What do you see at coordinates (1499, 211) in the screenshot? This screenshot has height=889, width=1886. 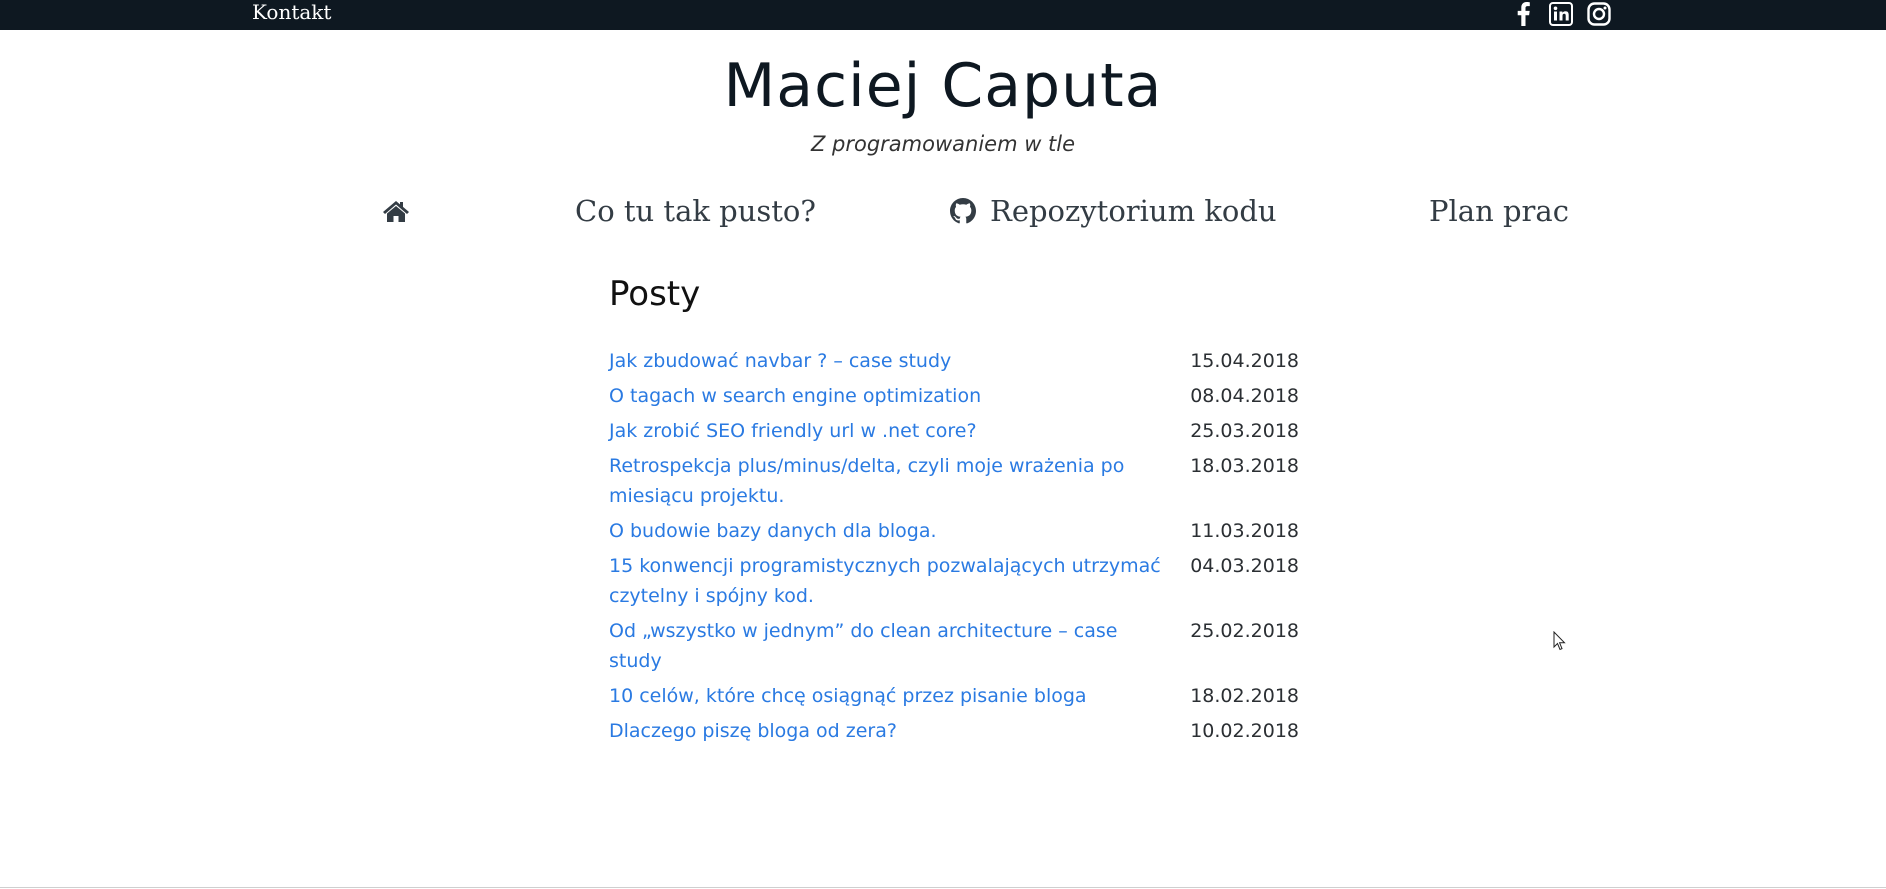 I see `nav-item-plan: Plan prac` at bounding box center [1499, 211].